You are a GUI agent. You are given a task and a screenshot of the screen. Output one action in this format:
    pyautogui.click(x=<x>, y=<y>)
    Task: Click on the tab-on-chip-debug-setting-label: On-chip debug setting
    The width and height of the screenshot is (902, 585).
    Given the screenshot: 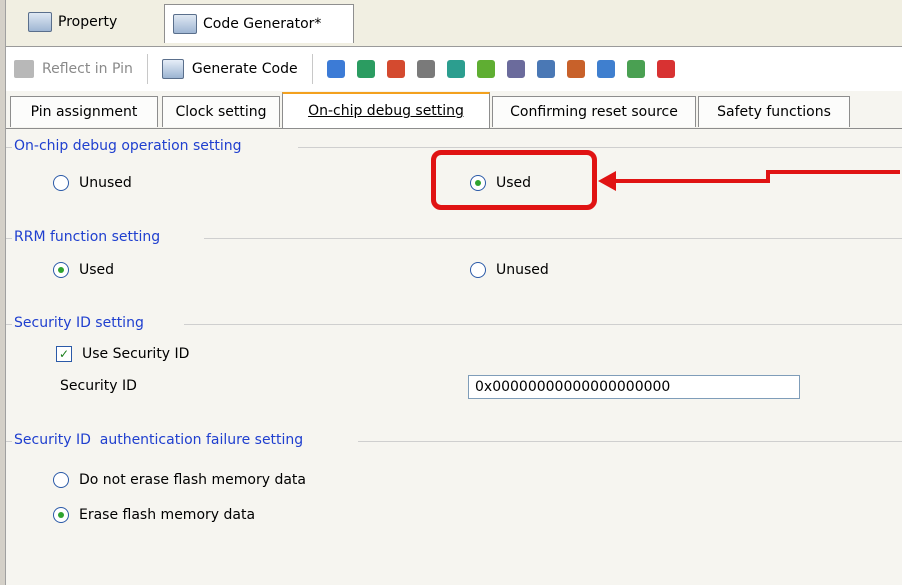 What is the action you would take?
    pyautogui.click(x=386, y=111)
    